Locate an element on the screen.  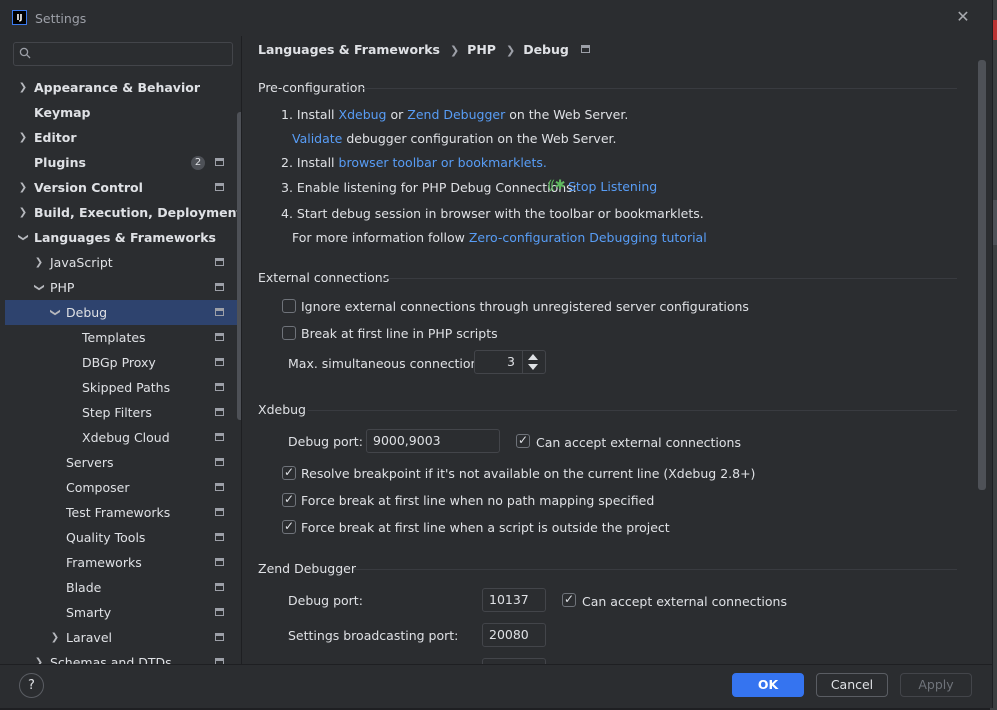
sidebar-item-label: Appearance & Behavior is located at coordinates (117, 87).